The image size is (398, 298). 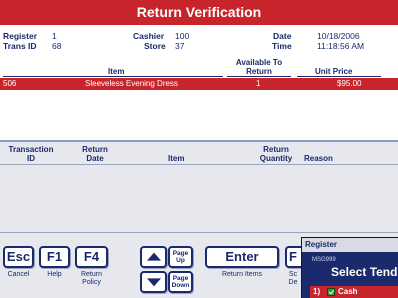 What do you see at coordinates (20, 36) in the screenshot?
I see `register-label: Register` at bounding box center [20, 36].